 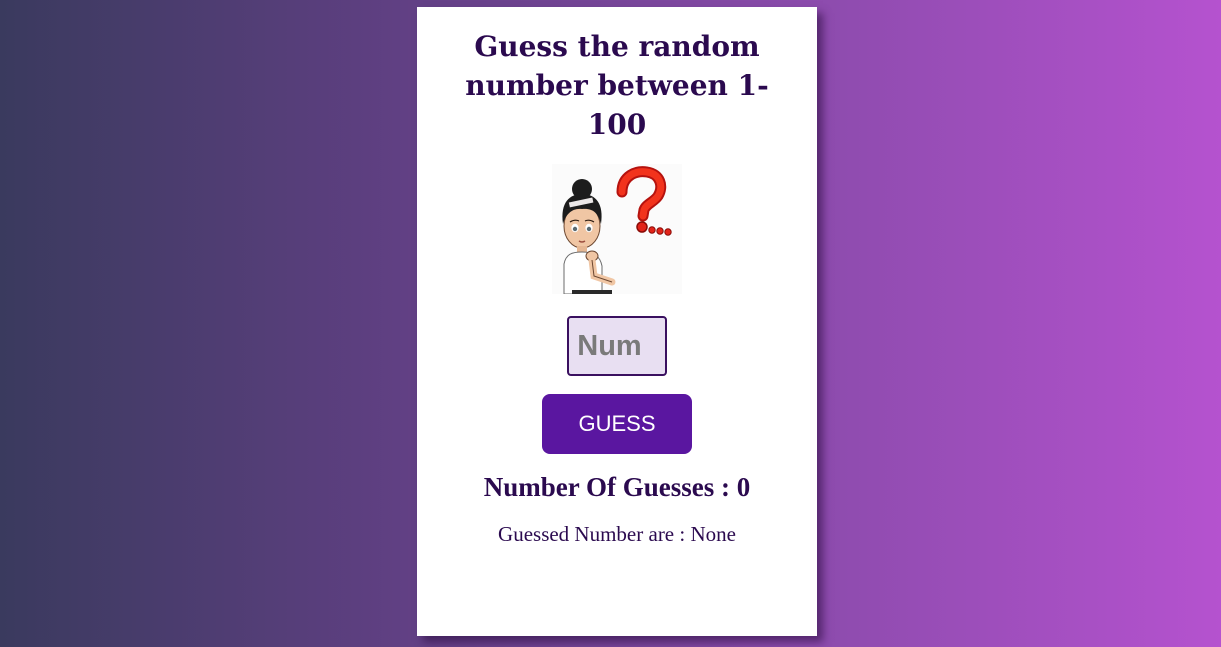 What do you see at coordinates (617, 534) in the screenshot?
I see `guessed-numbers: Guessed Number are : None` at bounding box center [617, 534].